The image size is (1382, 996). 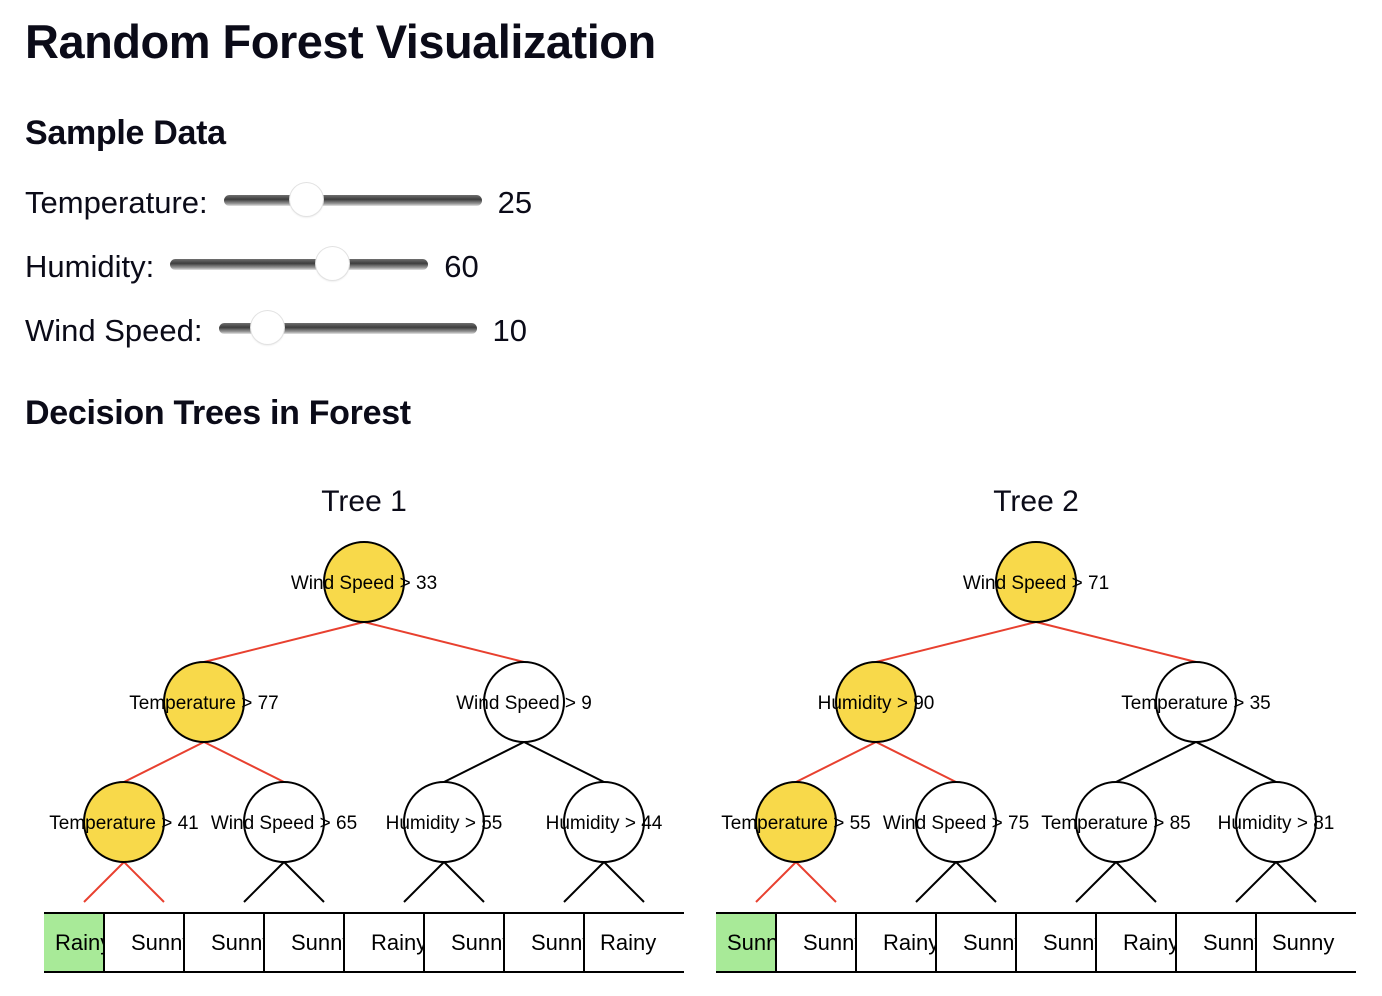 I want to click on temperature-control: Temperature: 25, so click(x=278, y=203).